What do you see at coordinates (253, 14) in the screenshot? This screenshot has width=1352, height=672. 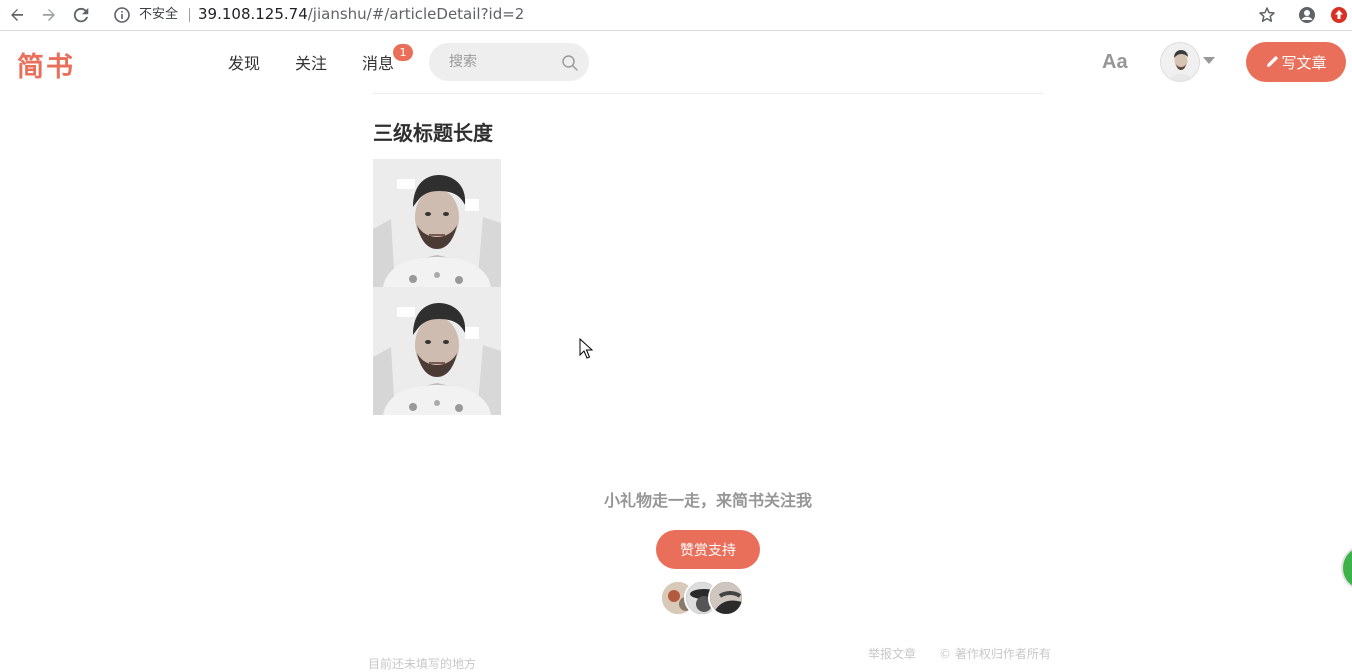 I see `url-host: 39.108.125.74` at bounding box center [253, 14].